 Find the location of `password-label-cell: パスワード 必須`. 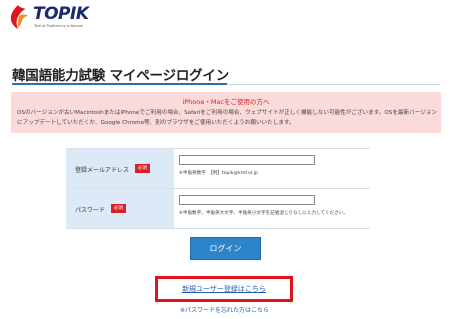

password-label-cell: パスワード 必須 is located at coordinates (120, 208).